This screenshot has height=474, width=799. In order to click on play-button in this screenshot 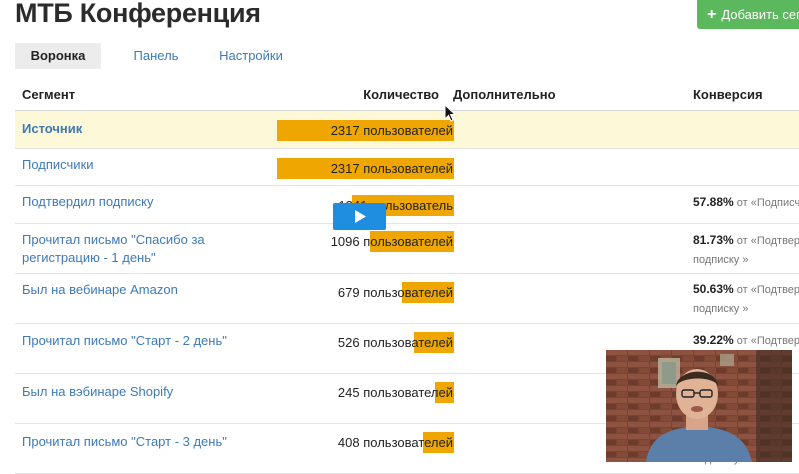, I will do `click(359, 216)`.